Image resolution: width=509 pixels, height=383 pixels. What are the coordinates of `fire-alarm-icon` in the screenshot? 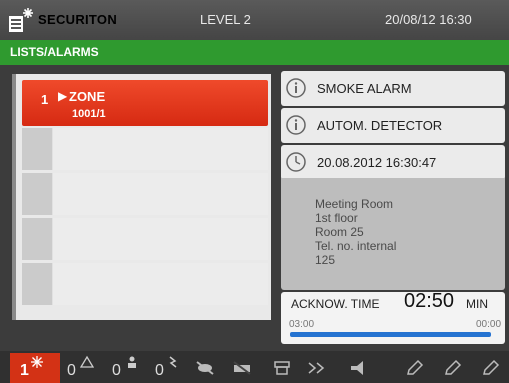 It's located at (37, 362).